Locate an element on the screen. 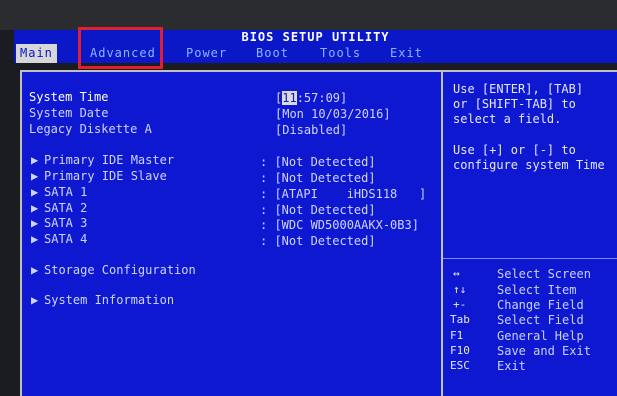 This screenshot has height=396, width=617. sata3-label: SATA 3 is located at coordinates (65, 223).